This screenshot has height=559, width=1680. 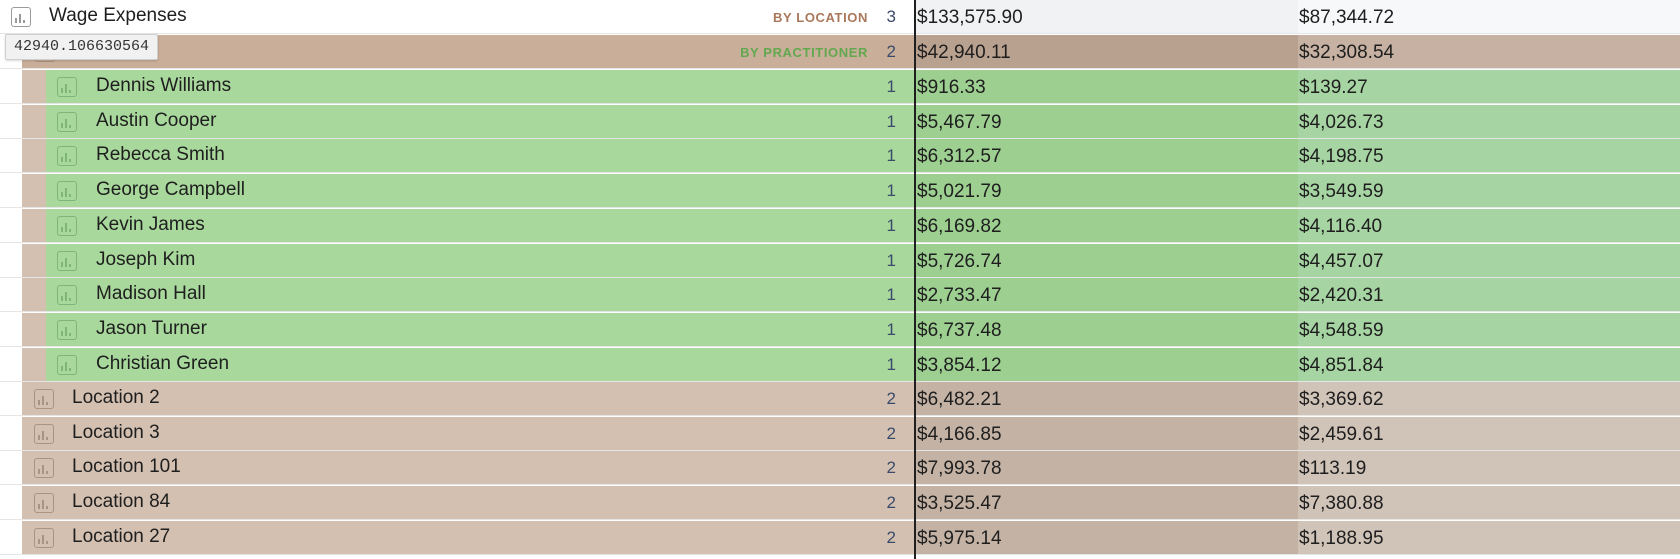 What do you see at coordinates (840, 260) in the screenshot?
I see `practitioner-row: Joseph Kim 1 $5,726.74 $4,457.07` at bounding box center [840, 260].